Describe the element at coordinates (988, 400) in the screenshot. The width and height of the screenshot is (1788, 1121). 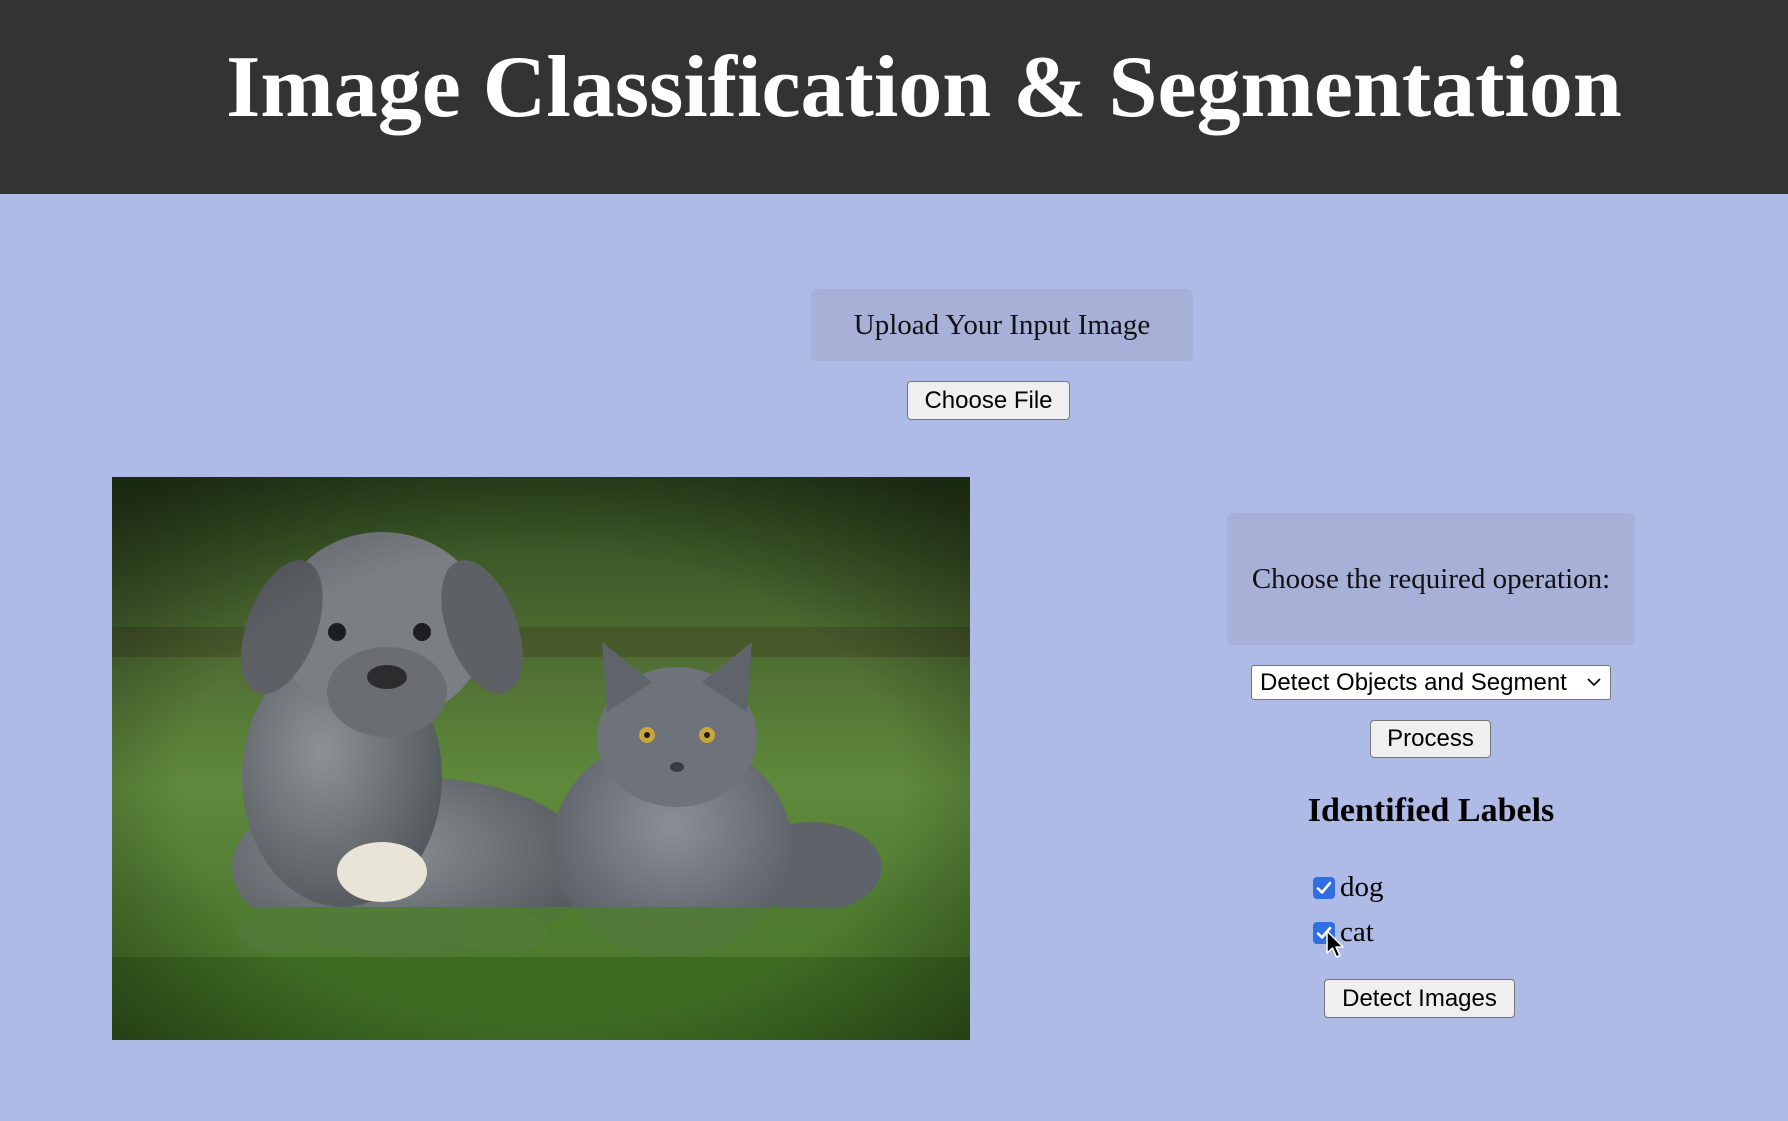
I see `choose-file-button: Choose File` at that location.